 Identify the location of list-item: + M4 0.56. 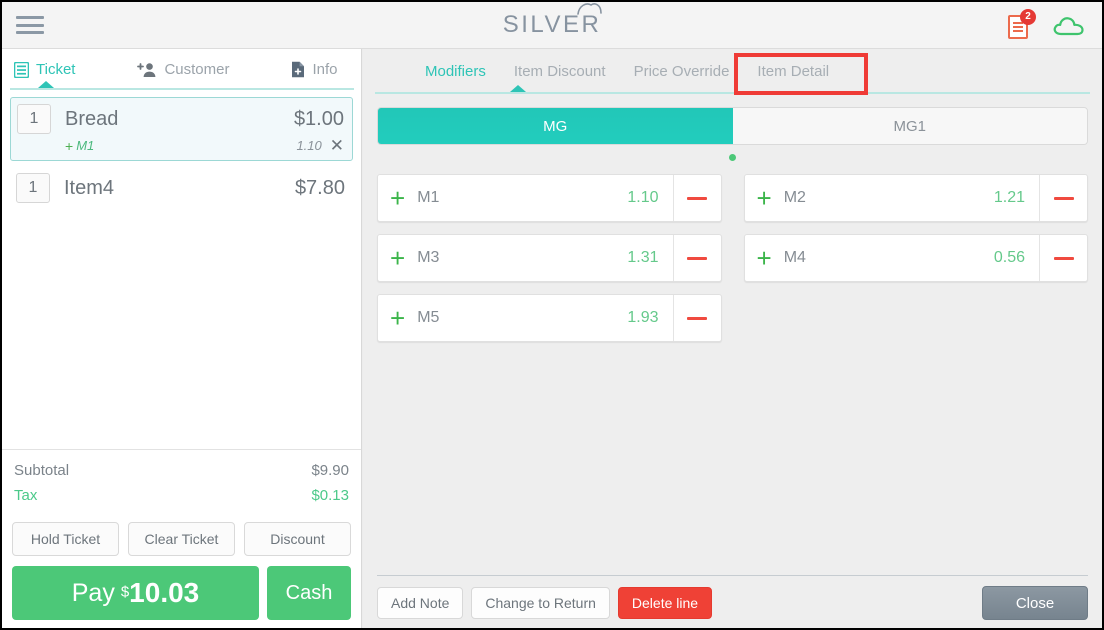
(915, 258).